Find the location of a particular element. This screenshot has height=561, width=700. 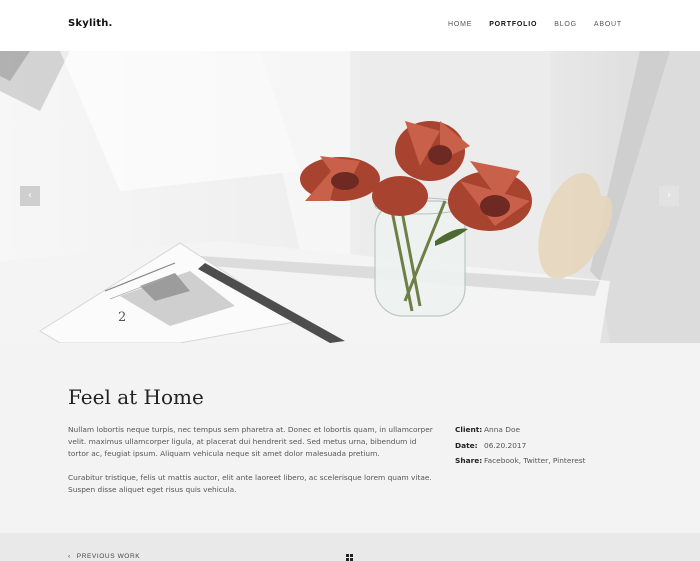

project-title: Feel at Home is located at coordinates (136, 397).